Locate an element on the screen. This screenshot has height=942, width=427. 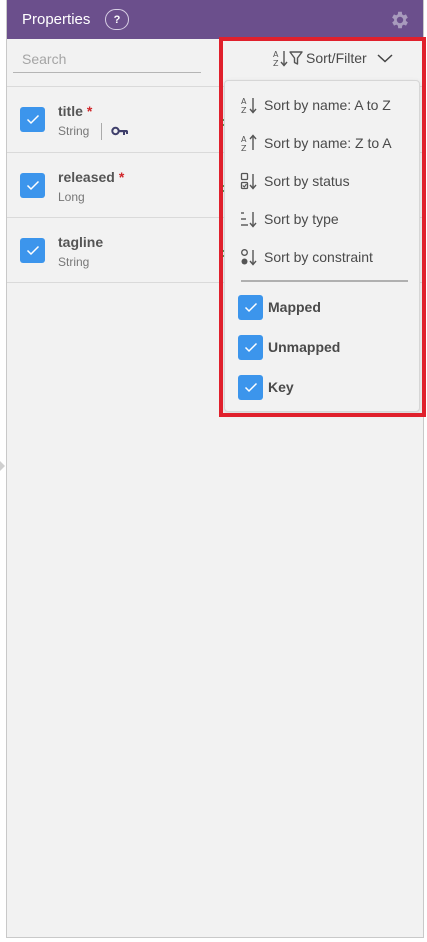
filter-unmapped: Unmapped is located at coordinates (289, 347).